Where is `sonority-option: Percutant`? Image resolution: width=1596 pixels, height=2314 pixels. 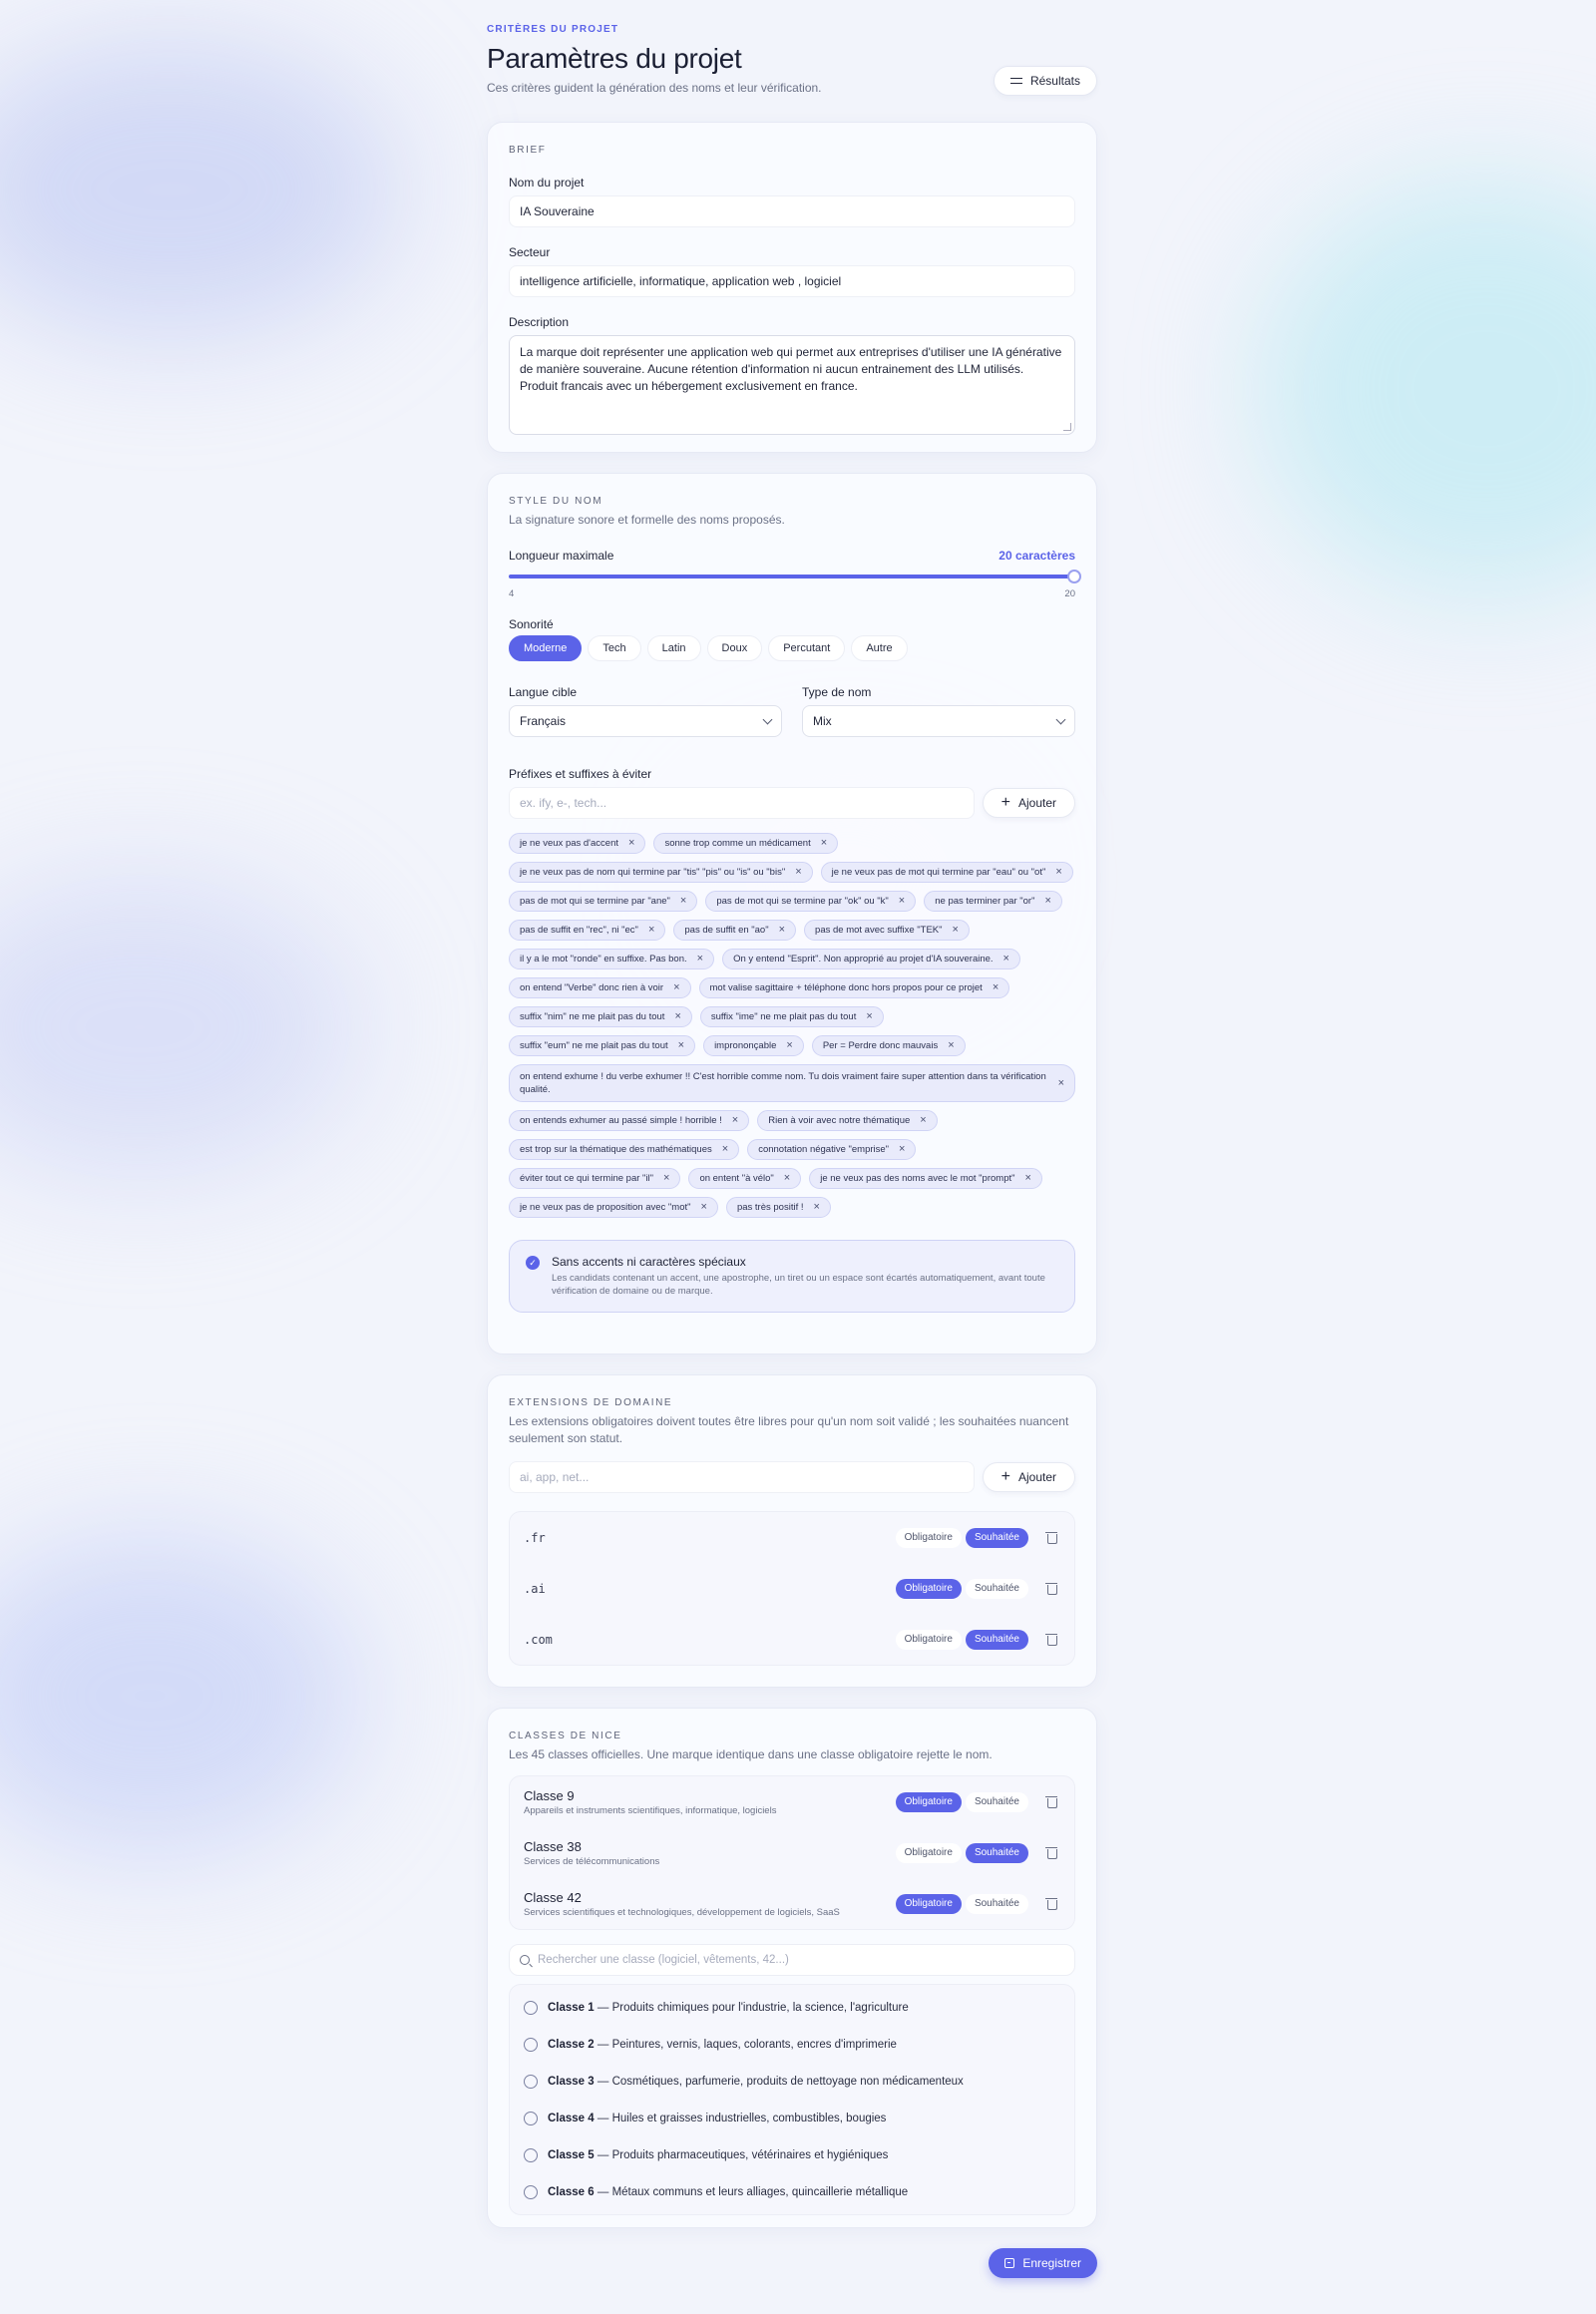 sonority-option: Percutant is located at coordinates (807, 648).